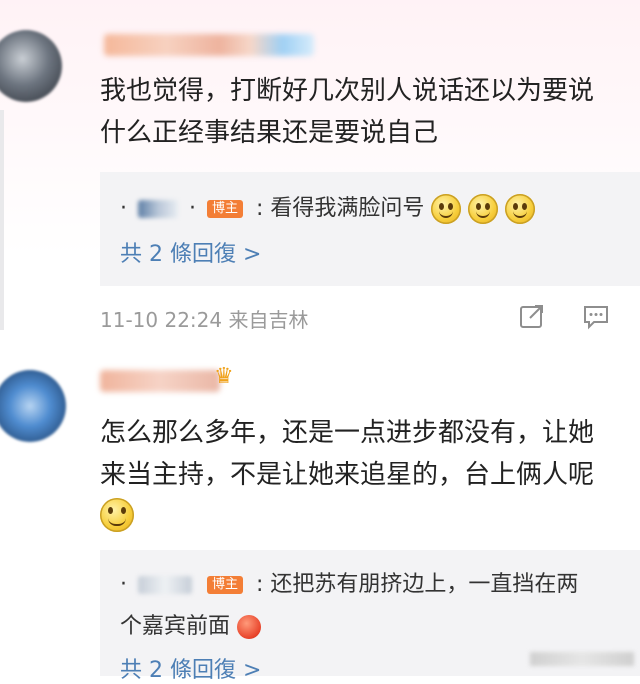 The height and width of the screenshot is (684, 640). What do you see at coordinates (224, 376) in the screenshot?
I see `crown-icon: ♛` at bounding box center [224, 376].